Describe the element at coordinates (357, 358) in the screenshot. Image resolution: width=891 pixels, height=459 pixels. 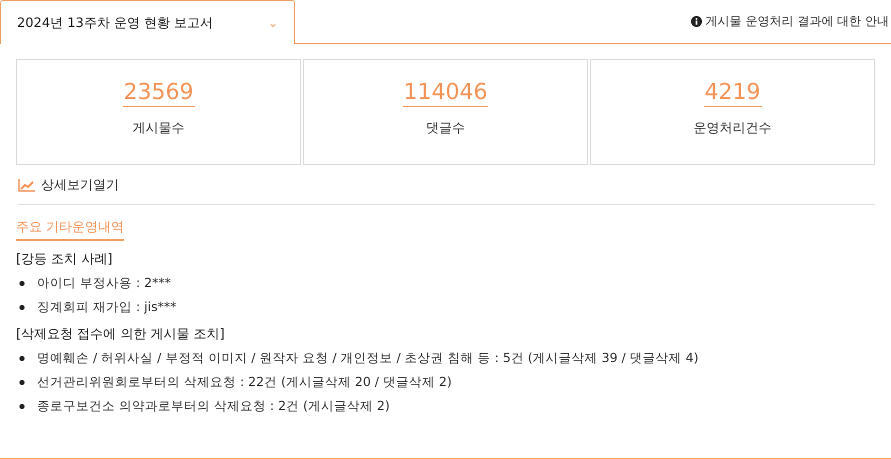
I see `bulleted-item: 명예훼손 / 허위사실 / 부정적 이미지 / 원작자 요청 / 개인정보 / 초상권 침해 등 : 5건 (게시글삭제 39 / 댓글삭제 4)` at that location.